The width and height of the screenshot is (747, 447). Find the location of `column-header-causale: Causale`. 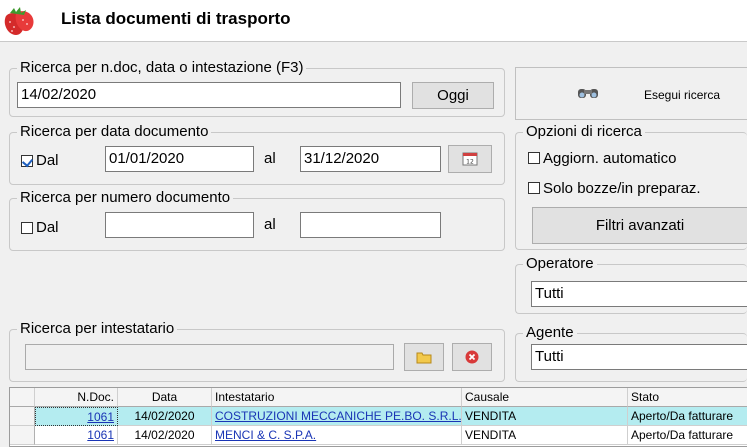

column-header-causale: Causale is located at coordinates (545, 397).